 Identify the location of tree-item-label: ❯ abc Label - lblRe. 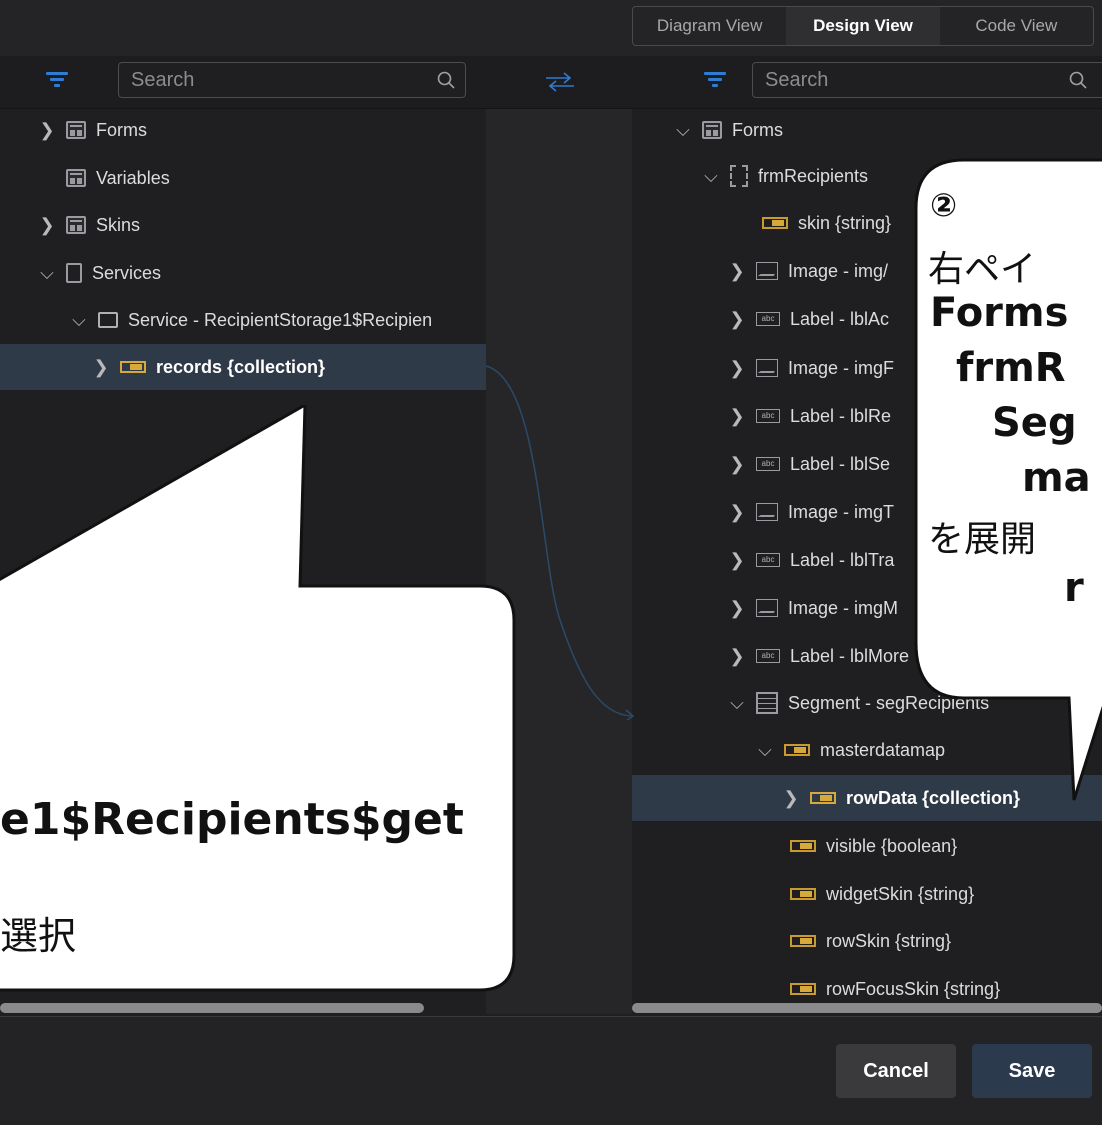
(810, 416).